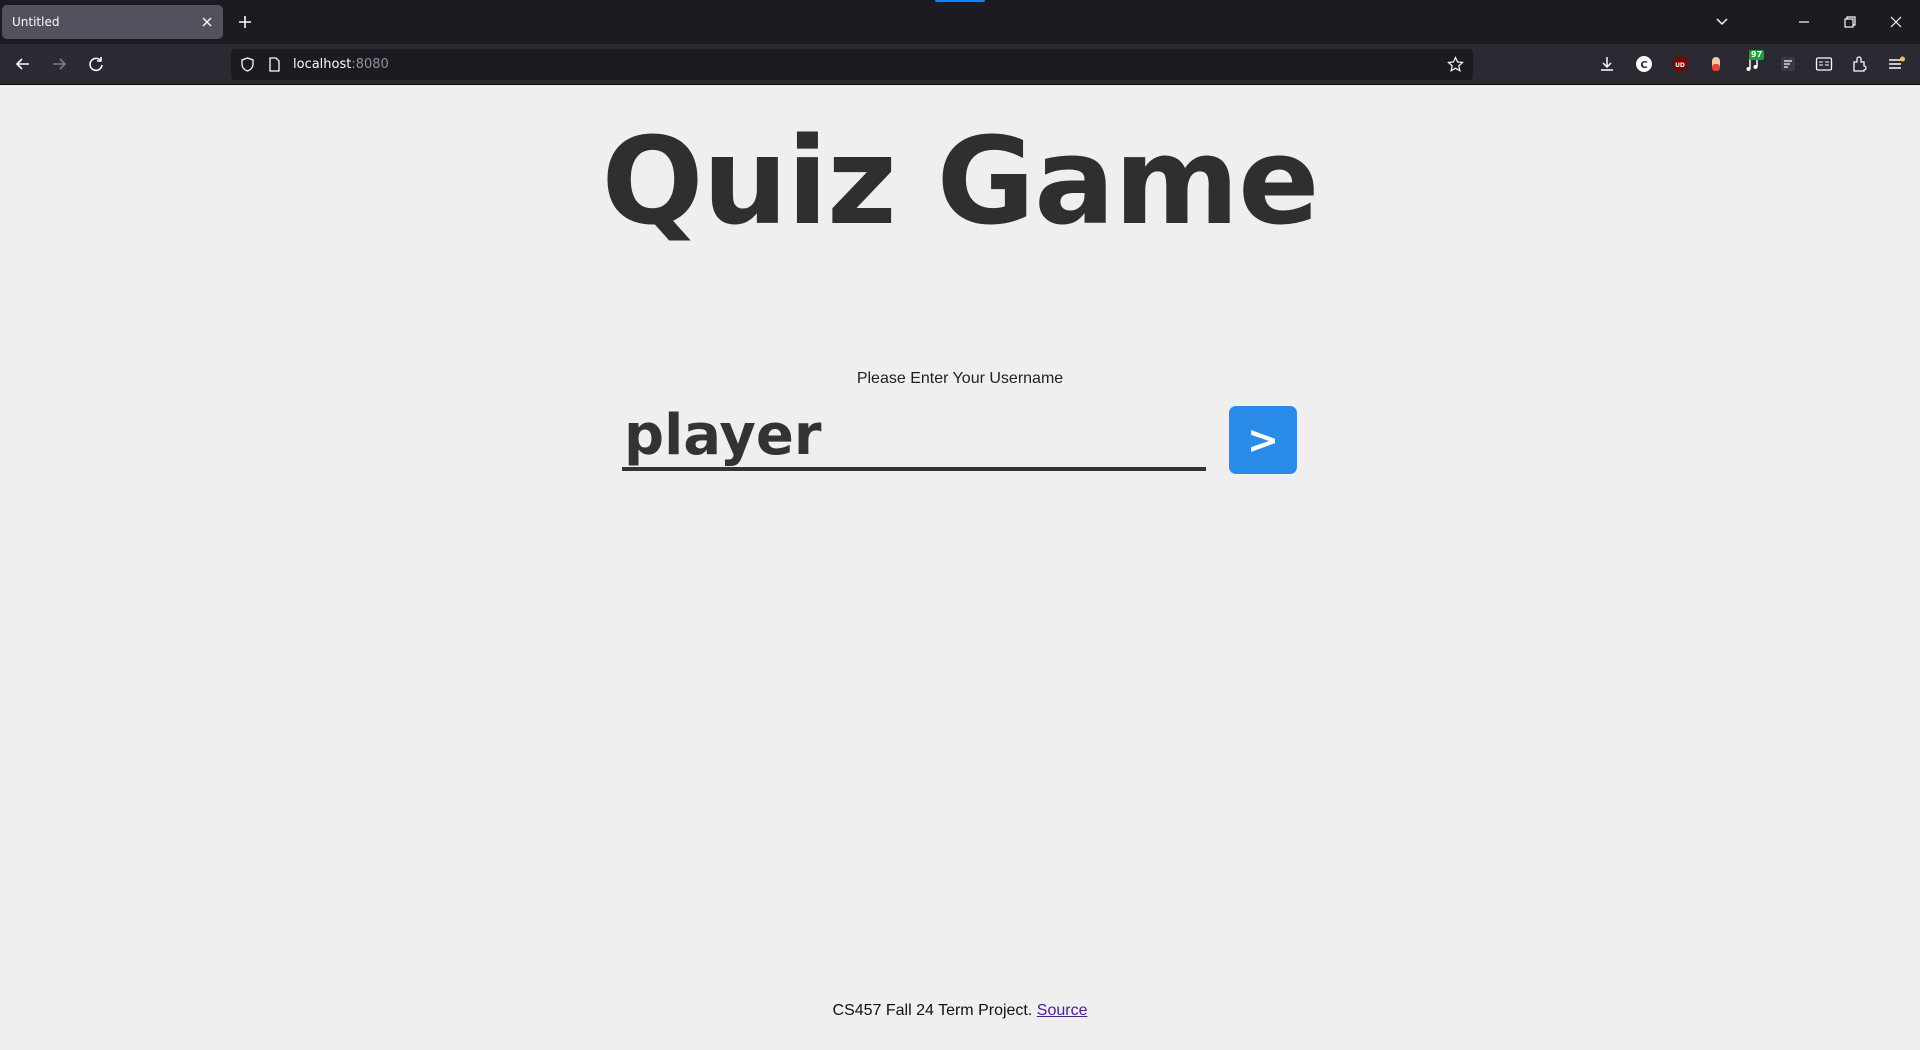 This screenshot has width=1920, height=1050. Describe the element at coordinates (932, 1010) in the screenshot. I see `footer-text: CS457 Fall 24 Term Project.` at that location.